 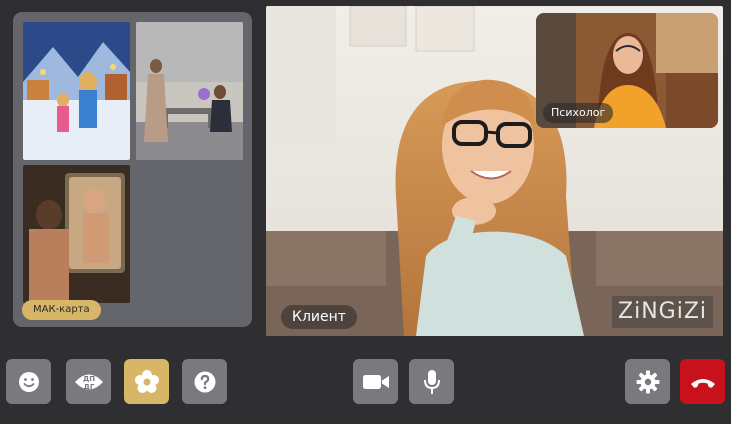 I want to click on flower-icon, so click(x=146, y=381).